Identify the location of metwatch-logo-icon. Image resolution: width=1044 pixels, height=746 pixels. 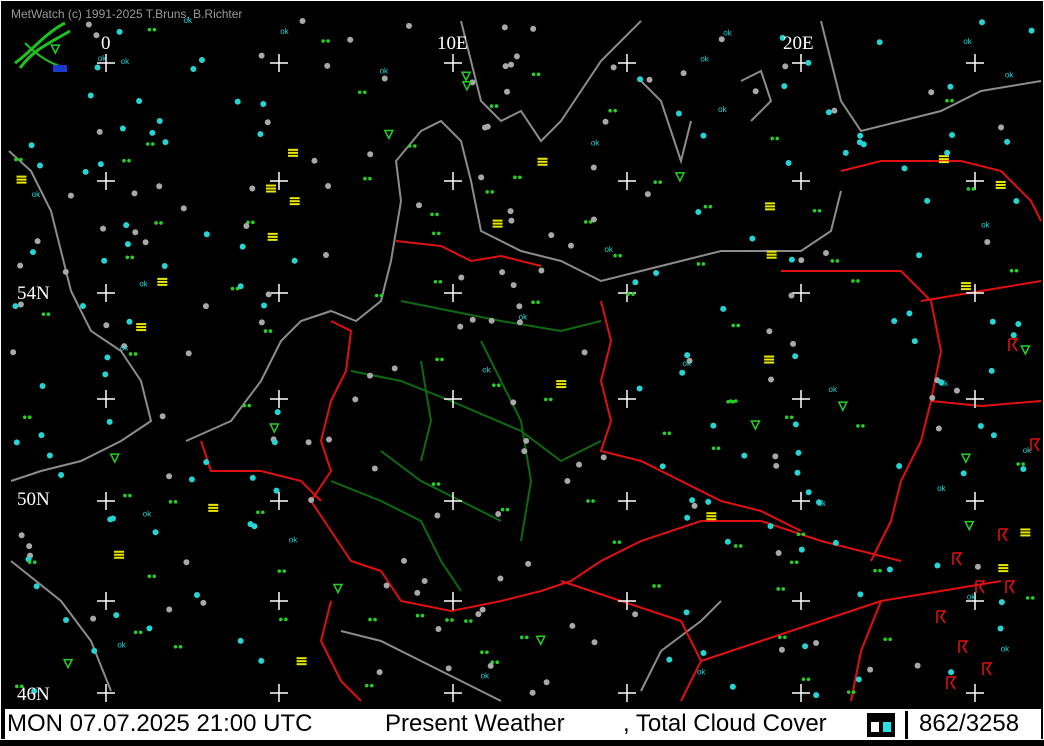
(42, 46).